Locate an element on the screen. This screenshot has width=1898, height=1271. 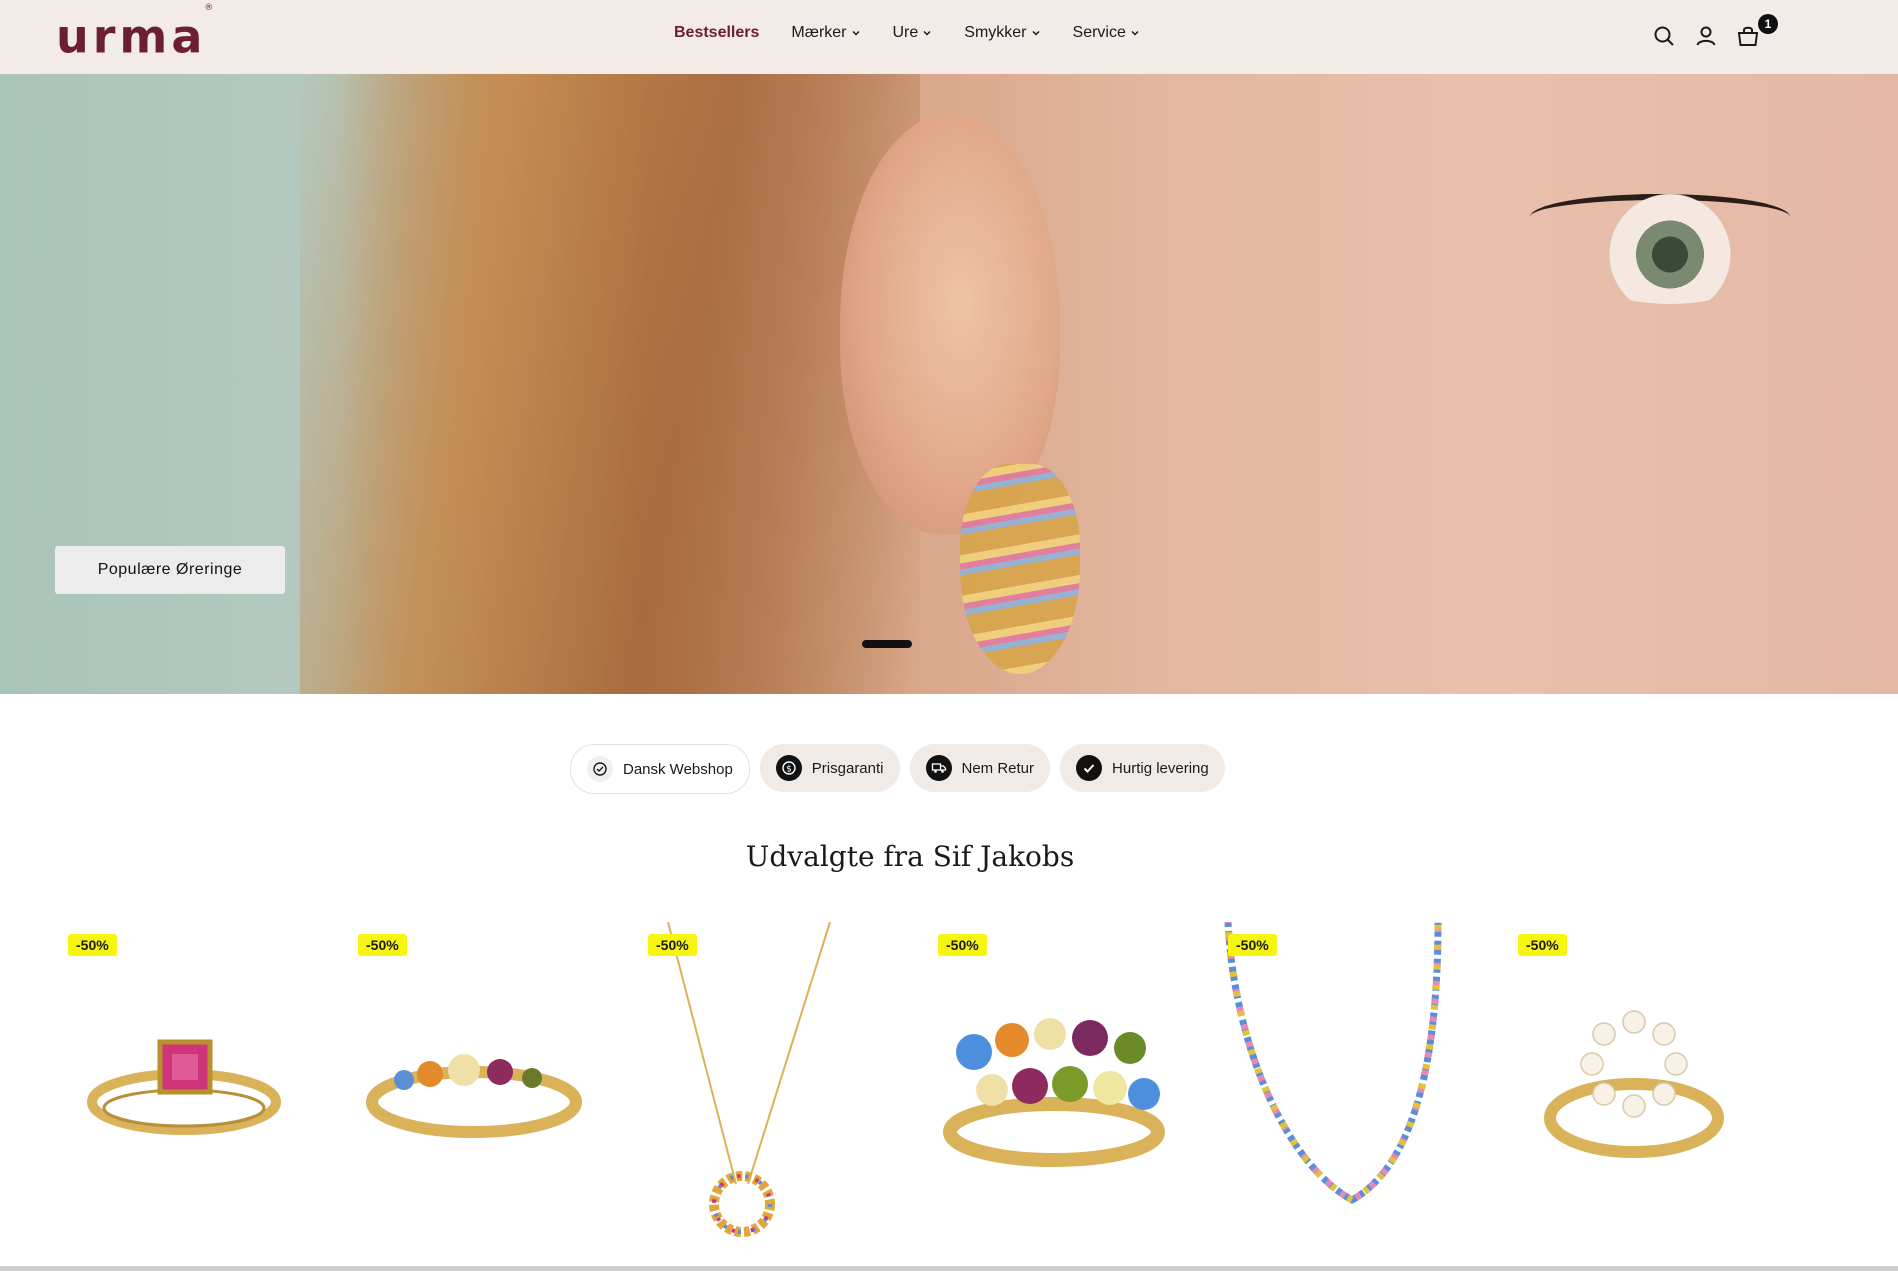
nav-label: Bestsellers is located at coordinates (717, 32).